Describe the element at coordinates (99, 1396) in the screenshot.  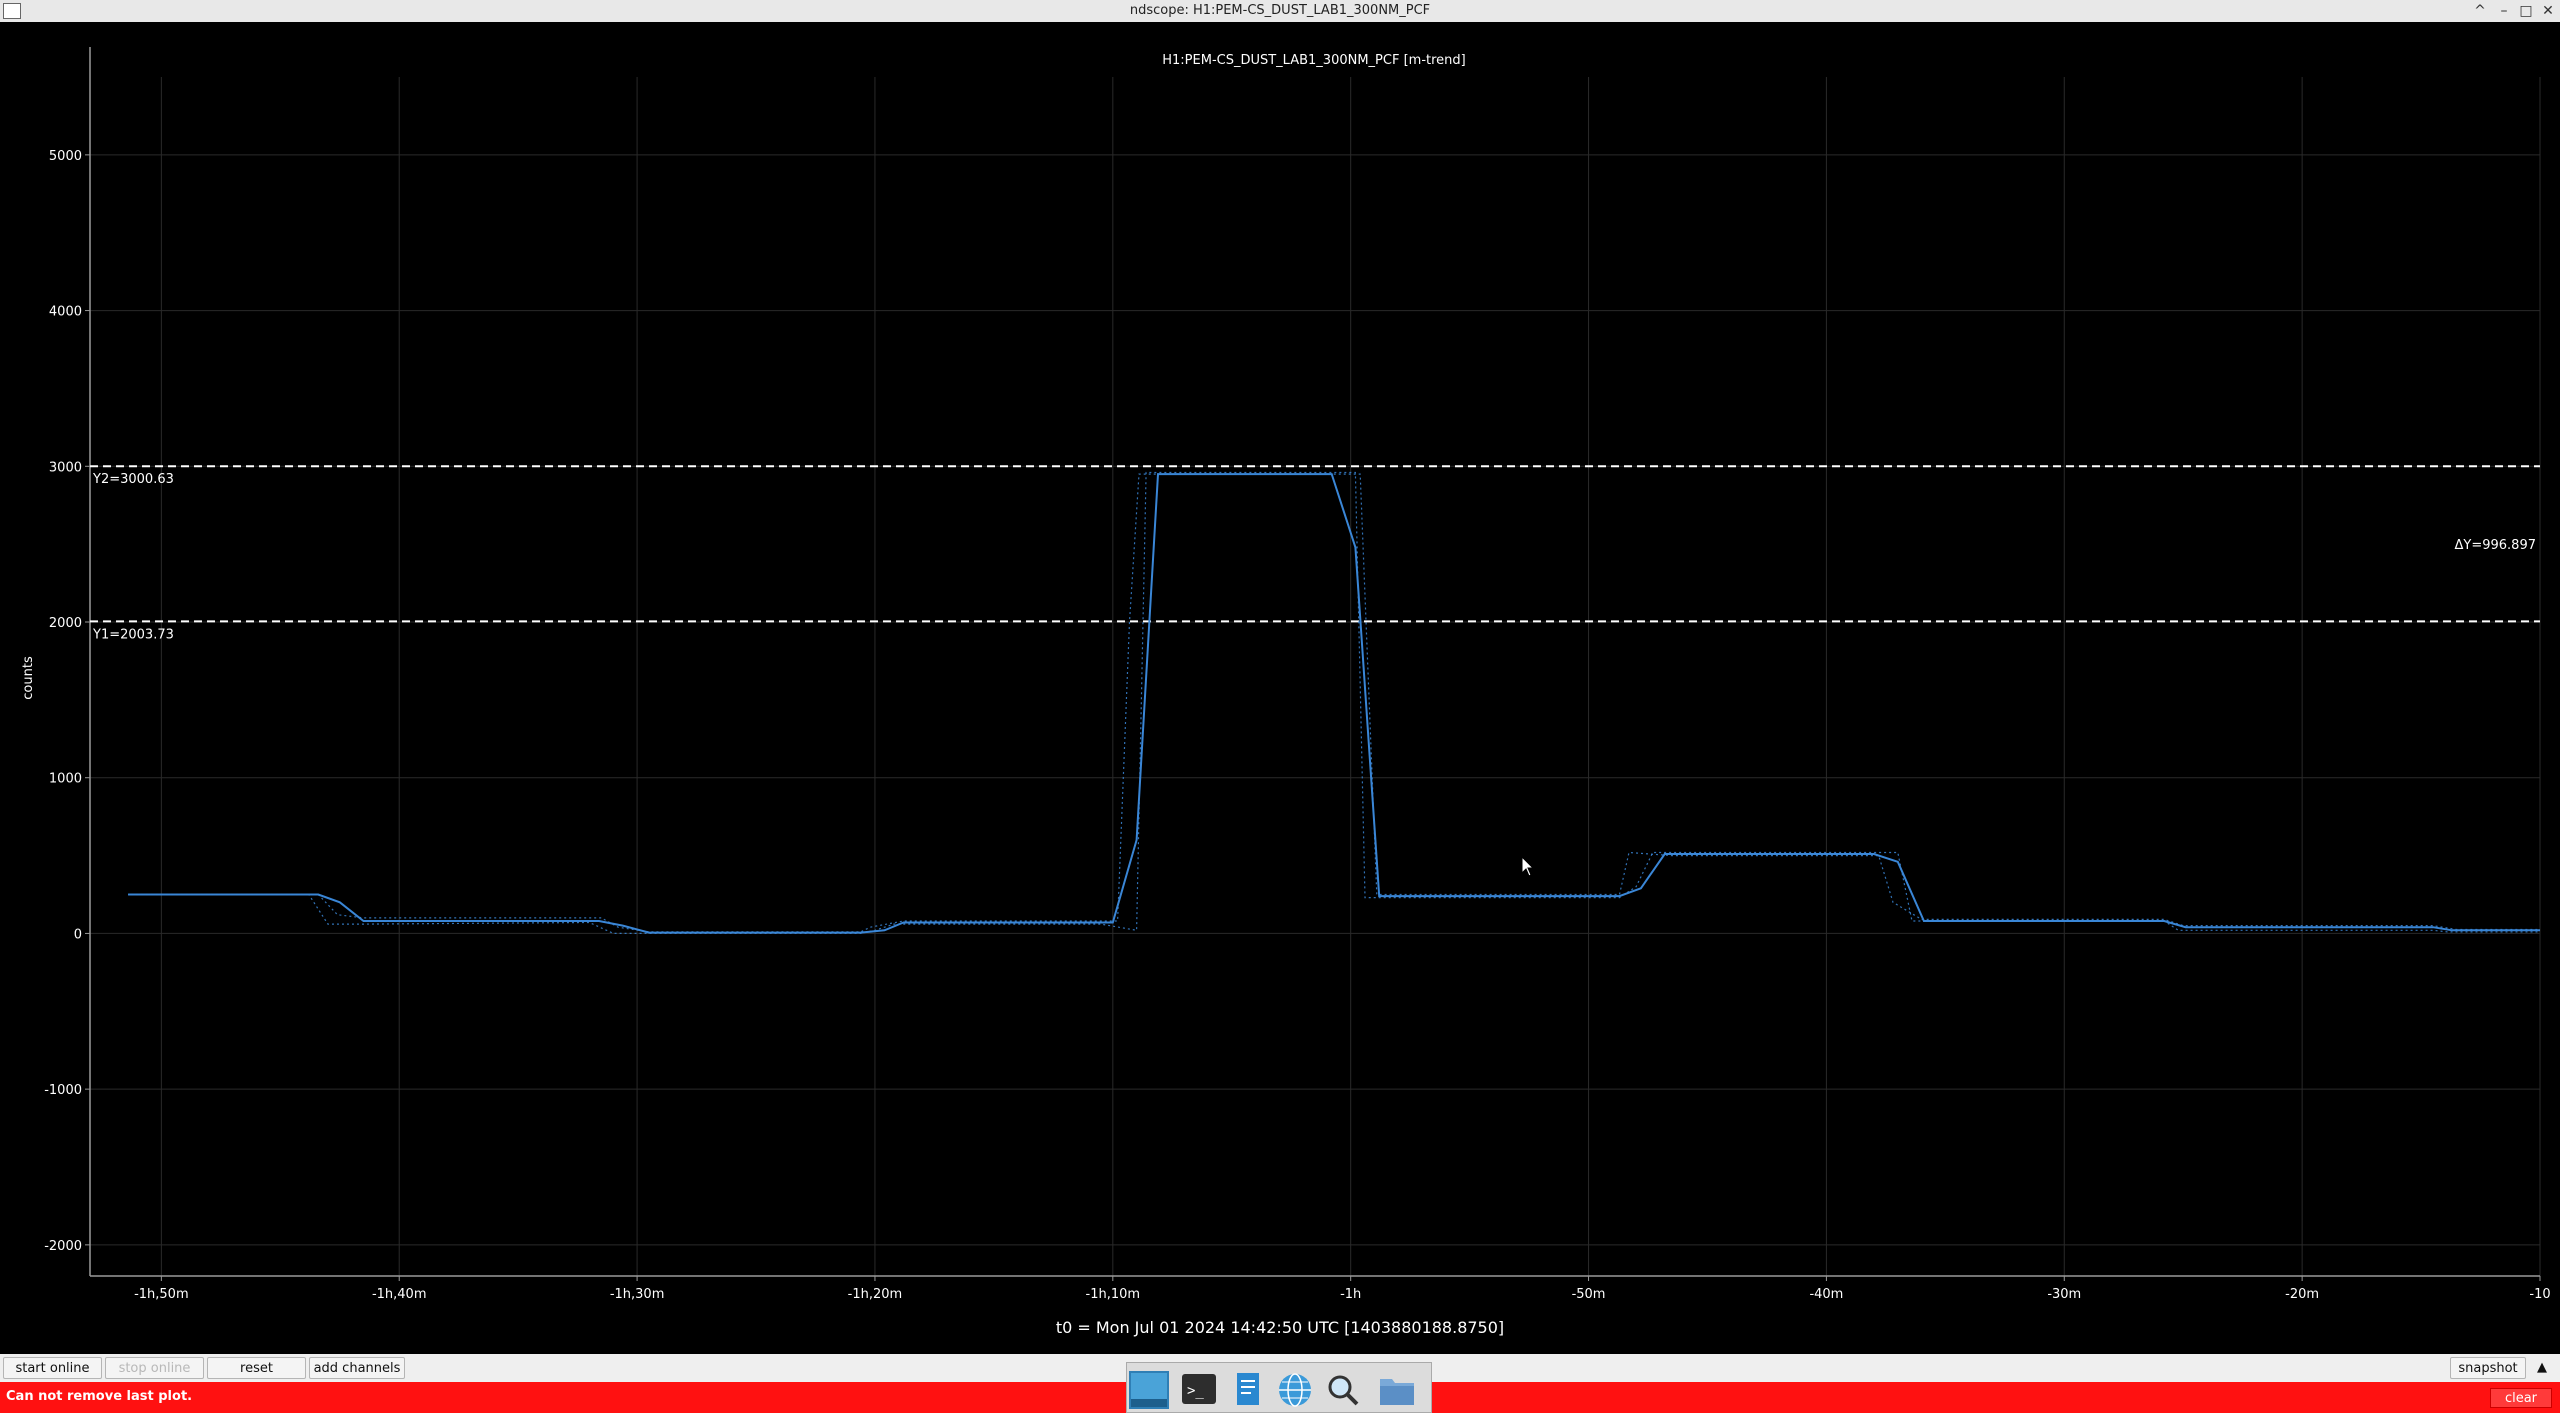
I see `status-message: Can not remove last plot.` at that location.